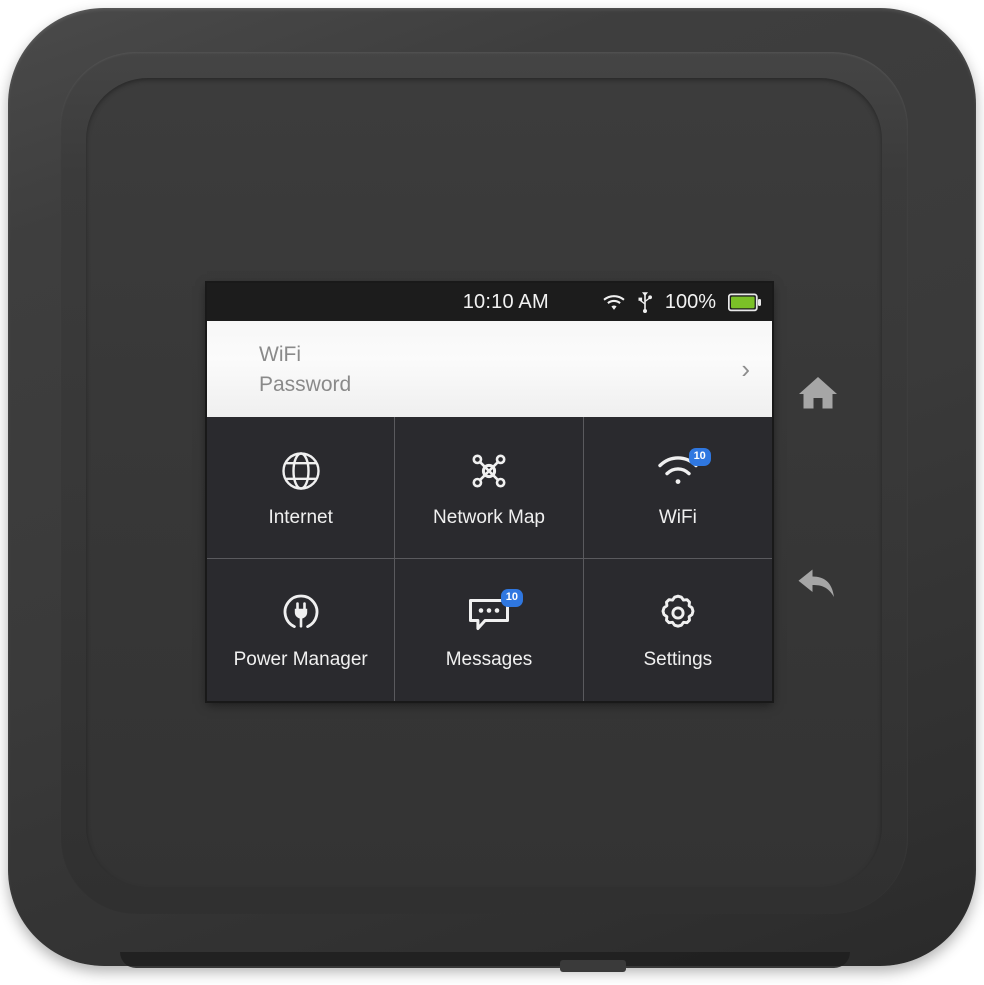 The image size is (984, 985). Describe the element at coordinates (305, 369) in the screenshot. I see `wifi-password-card-text: WiFi Password` at that location.